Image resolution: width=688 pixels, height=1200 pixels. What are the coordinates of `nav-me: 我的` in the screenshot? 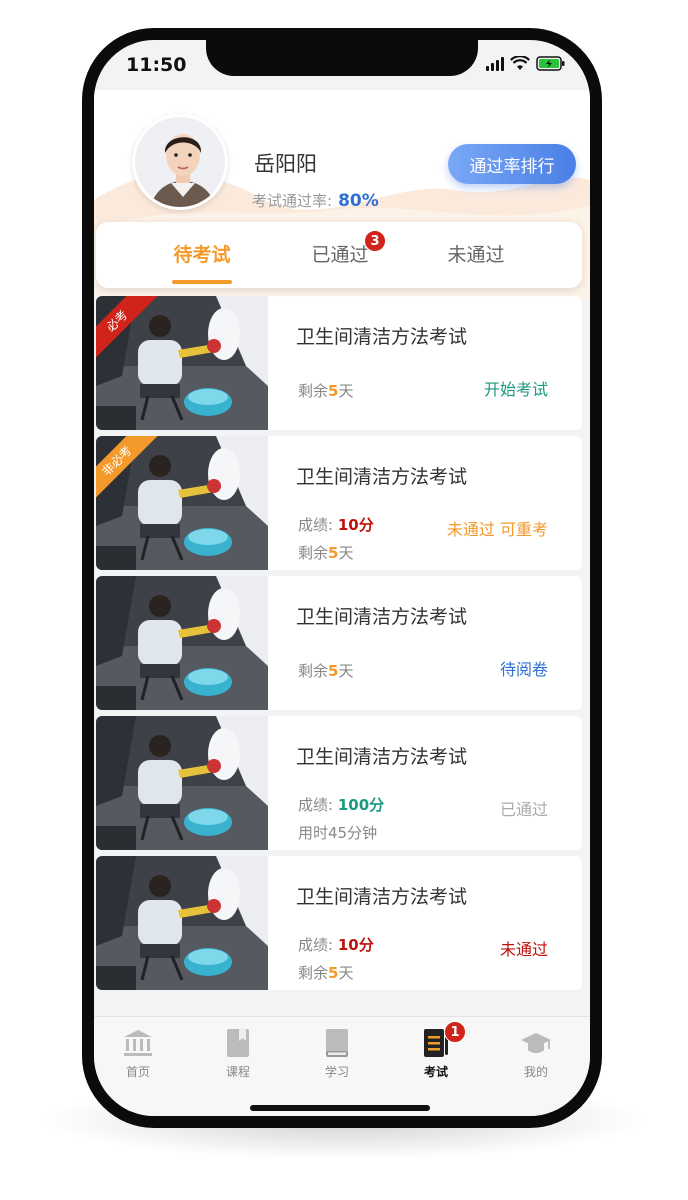 It's located at (536, 1053).